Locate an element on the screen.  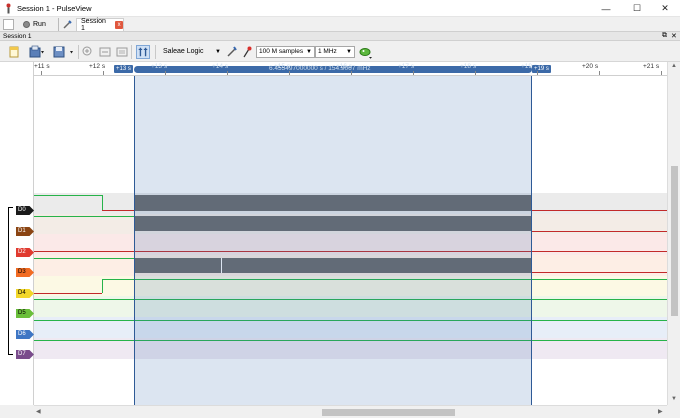
main-toolbar: Saleae Logic ▼ 100 M samples ▼ 1 MHz ▼ is located at coordinates (340, 52).